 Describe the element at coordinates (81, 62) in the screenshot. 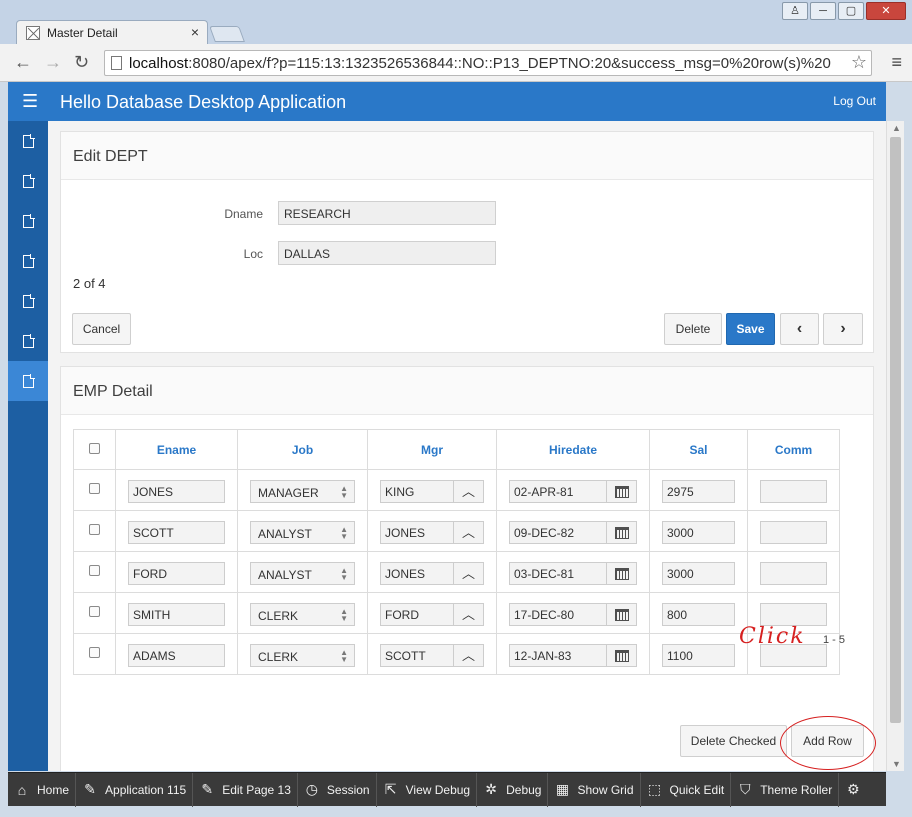

I see `reload-icon: ↻` at that location.